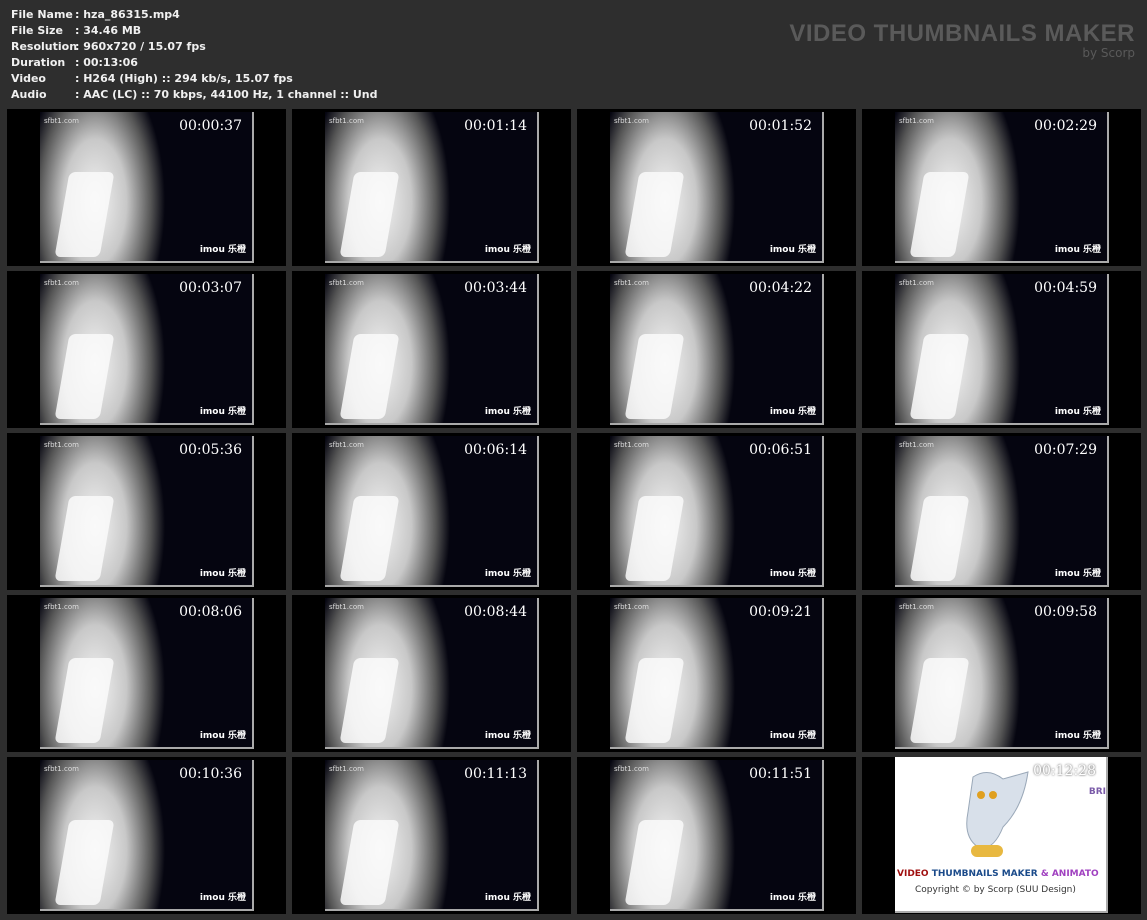  Describe the element at coordinates (780, 774) in the screenshot. I see `timestamp: 00:11:51` at that location.